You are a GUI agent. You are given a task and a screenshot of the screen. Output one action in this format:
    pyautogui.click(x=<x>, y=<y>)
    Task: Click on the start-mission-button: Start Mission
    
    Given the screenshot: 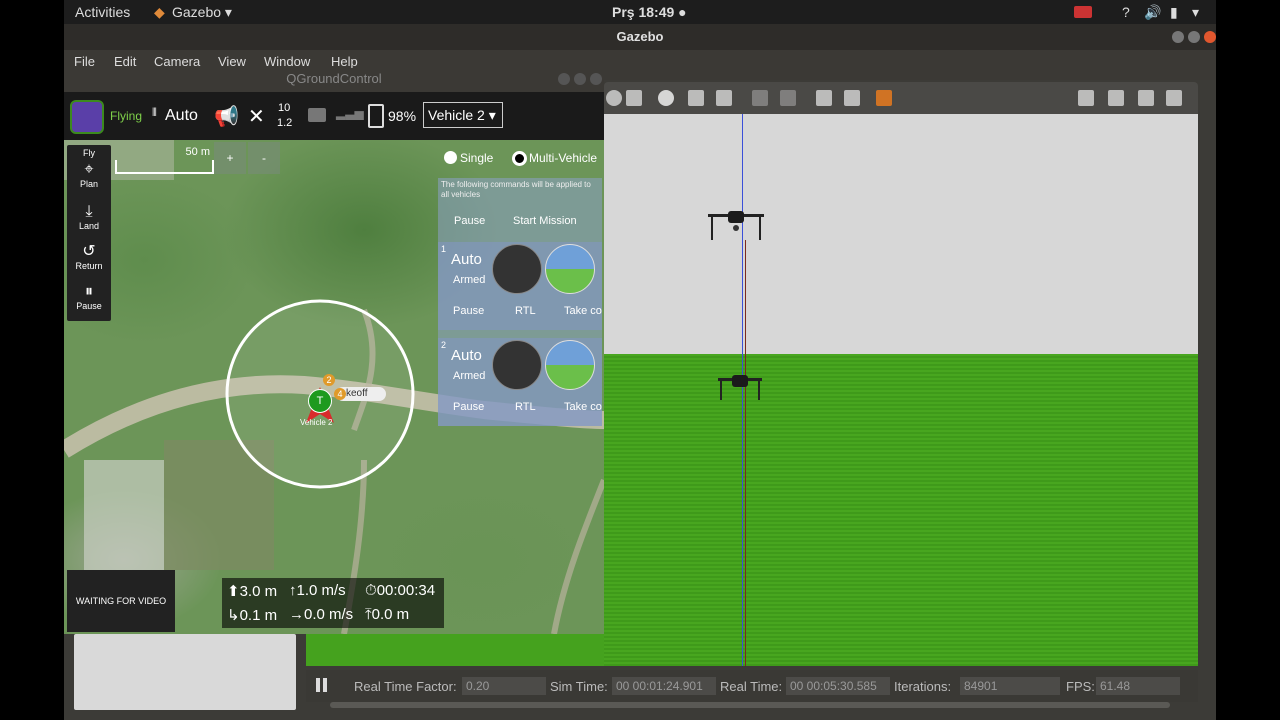 What is the action you would take?
    pyautogui.click(x=545, y=221)
    